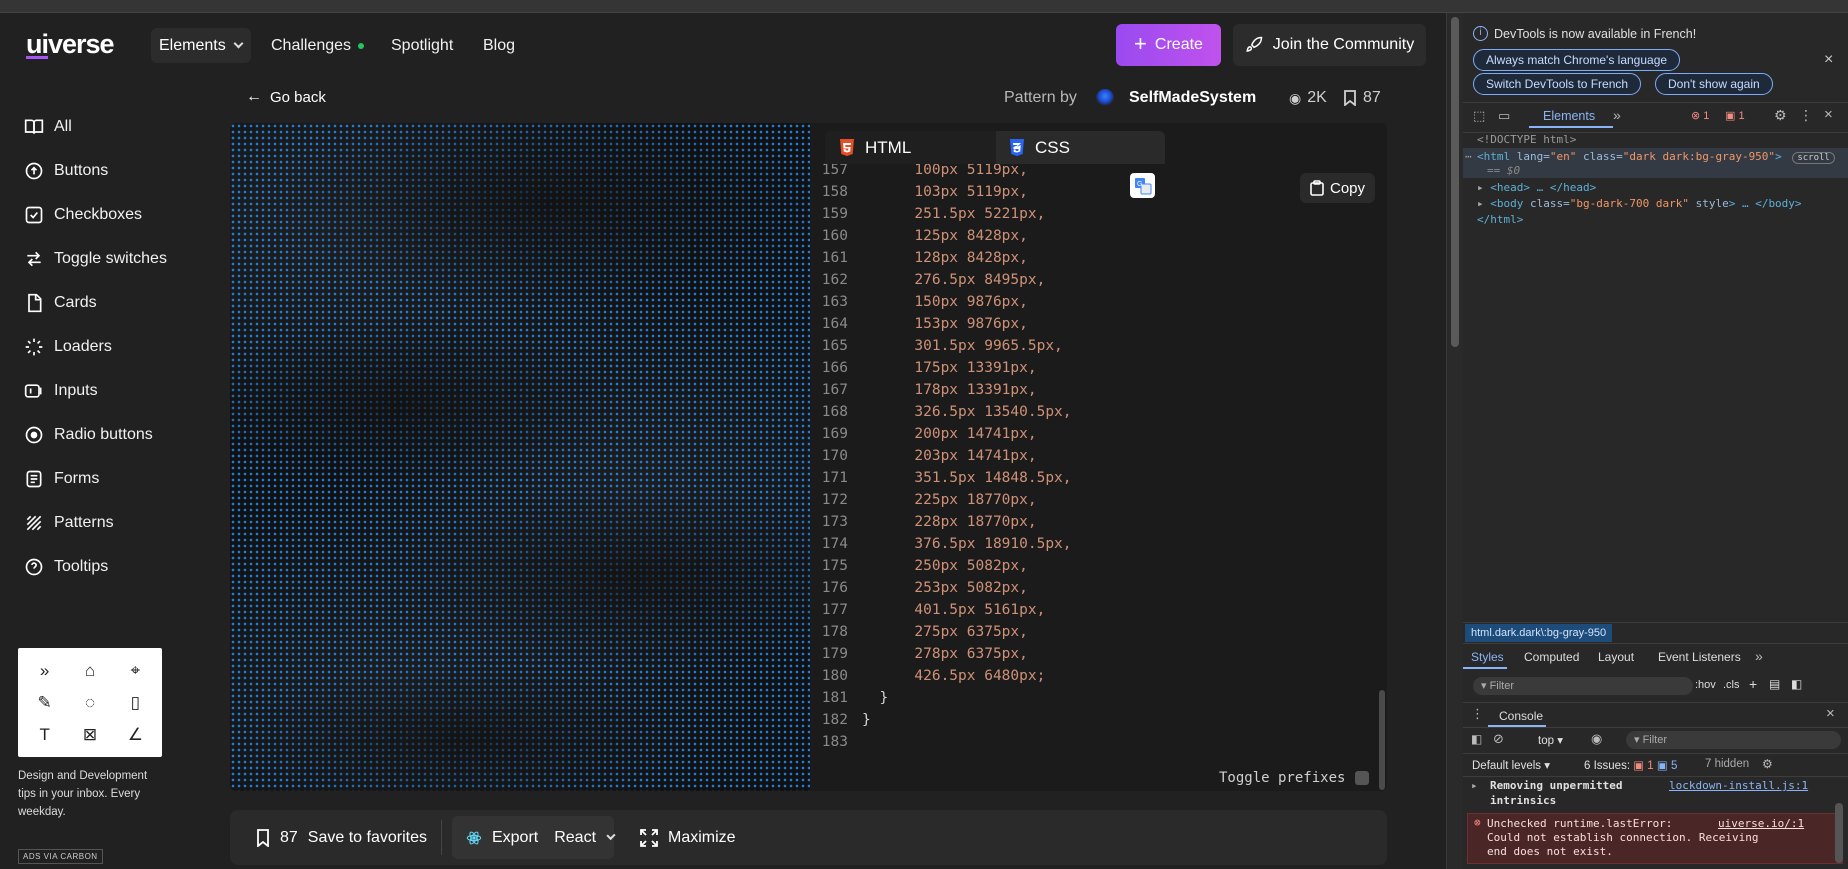 Image resolution: width=1848 pixels, height=869 pixels. What do you see at coordinates (1731, 685) in the screenshot?
I see `class-toggle: .cls` at bounding box center [1731, 685].